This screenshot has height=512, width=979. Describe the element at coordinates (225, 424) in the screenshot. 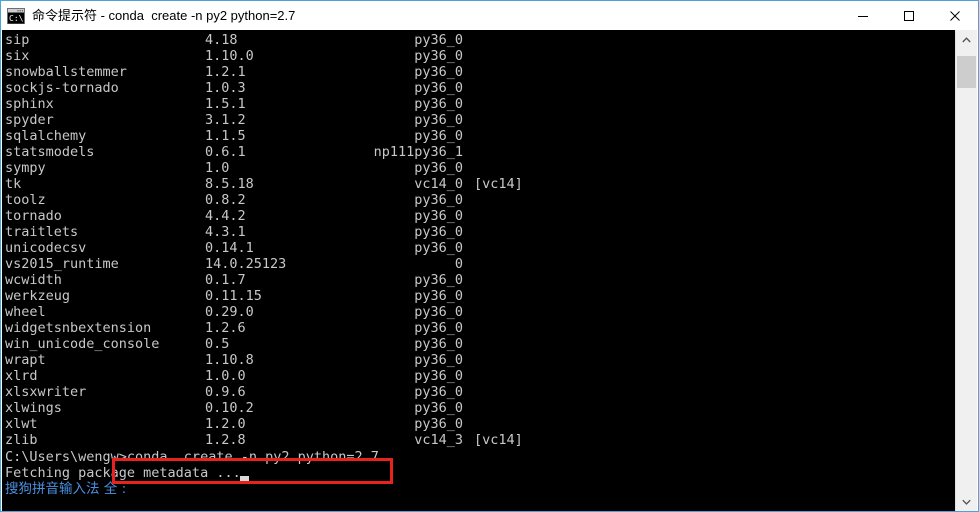

I see `package-version: 1.2.0` at that location.